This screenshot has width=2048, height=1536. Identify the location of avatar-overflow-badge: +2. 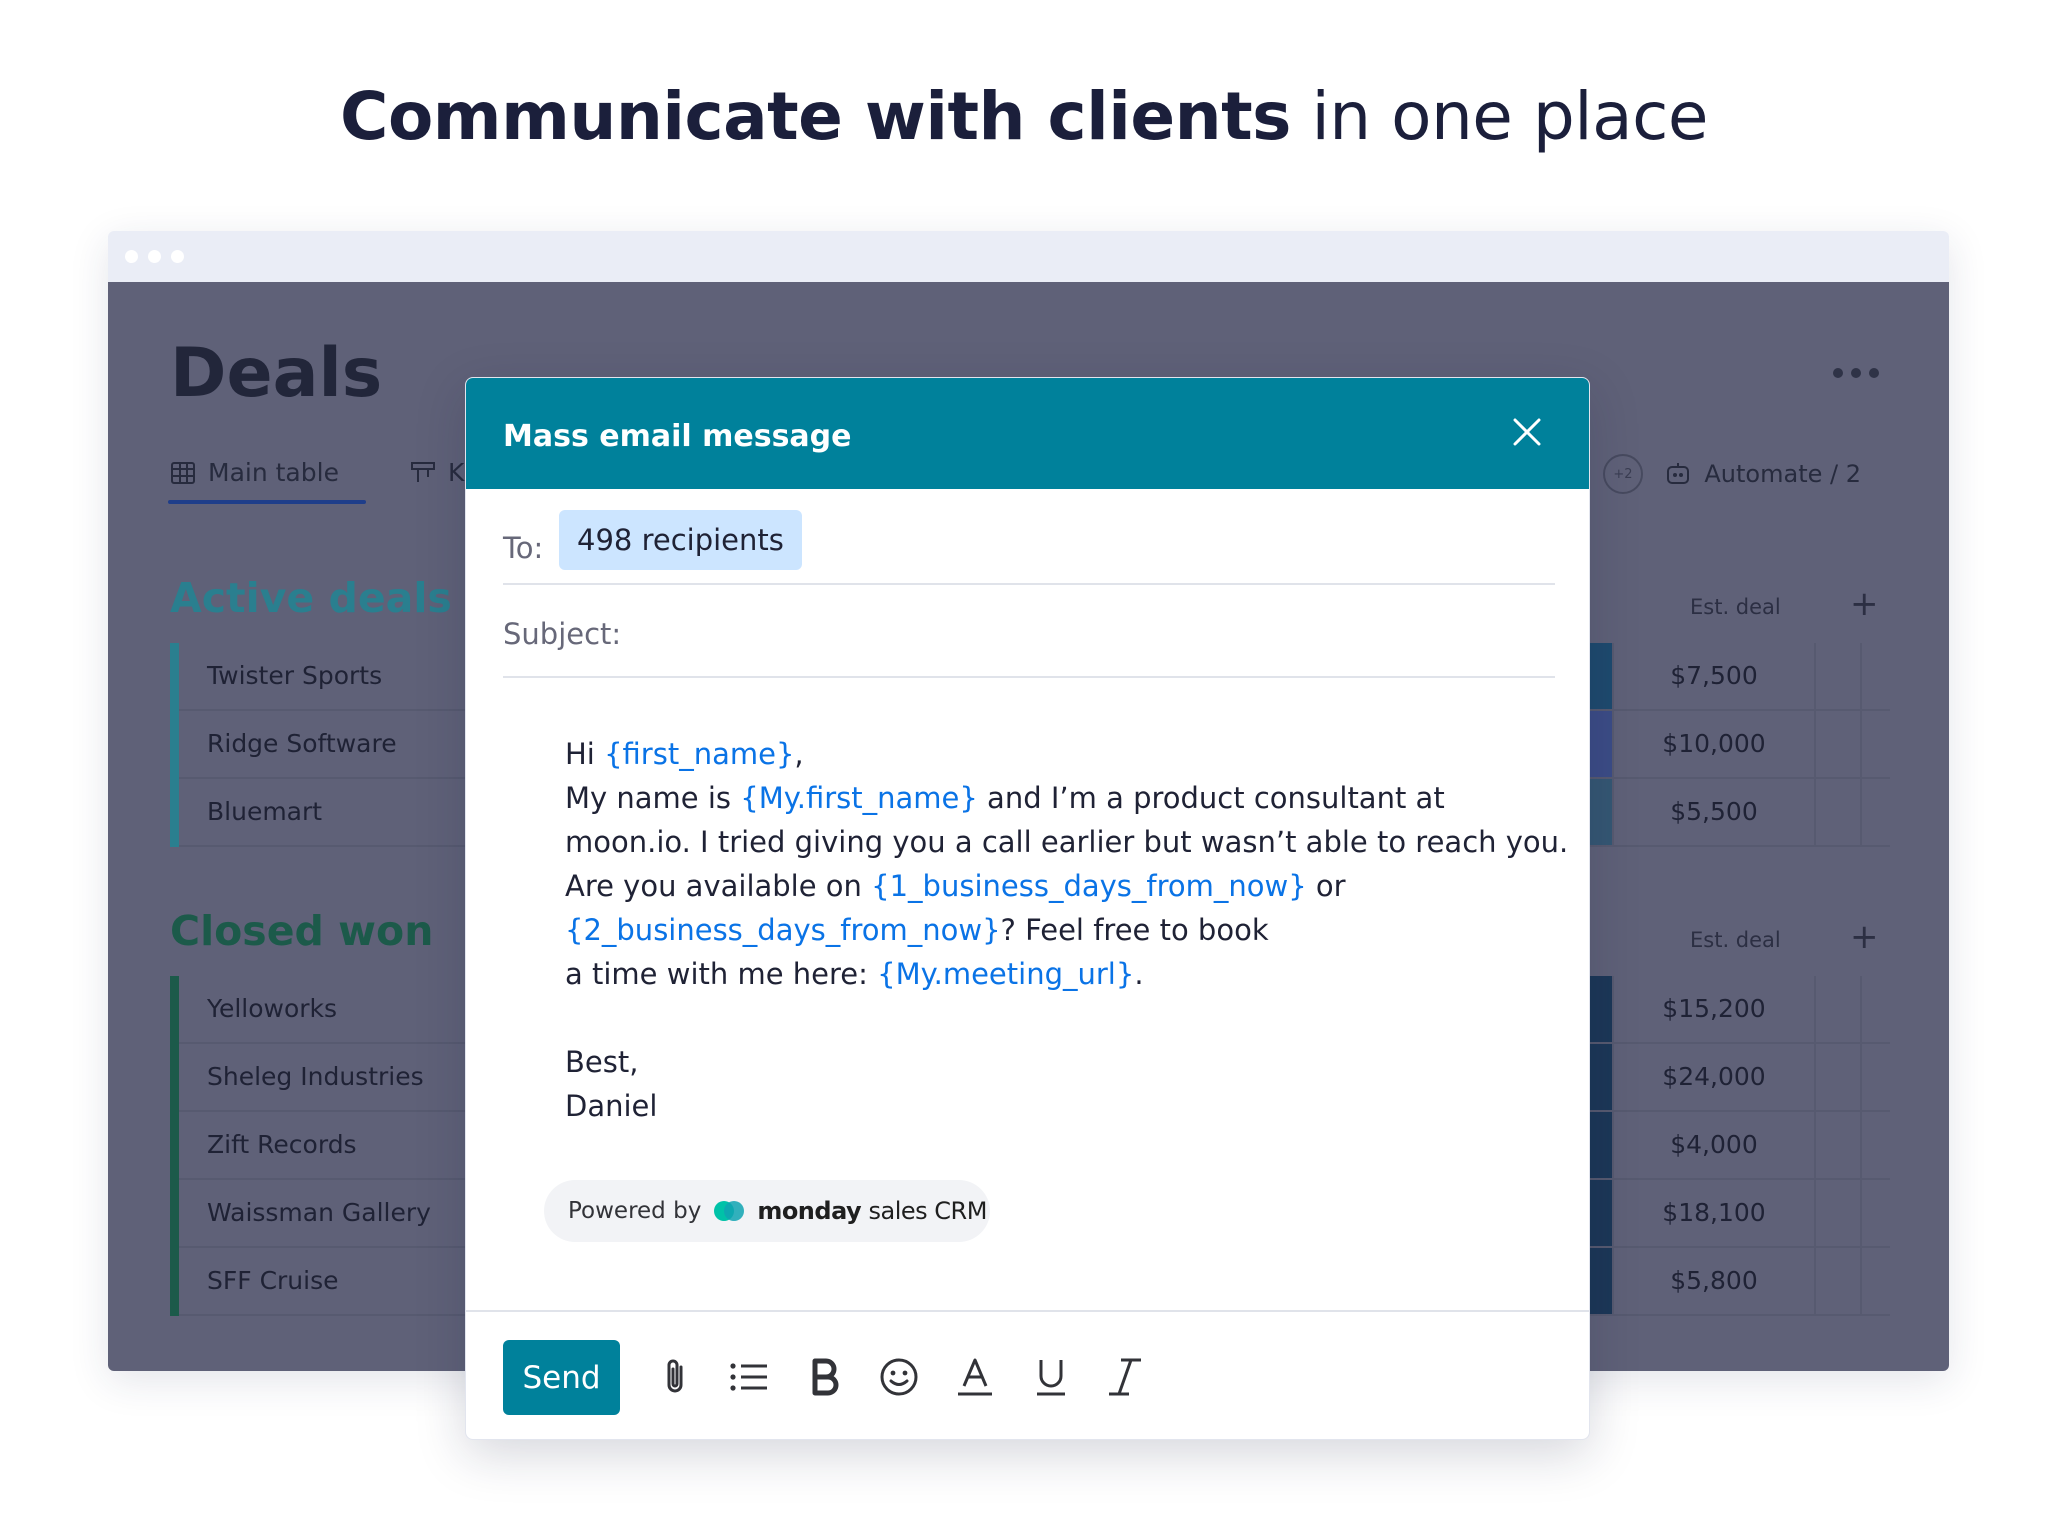
(1623, 474).